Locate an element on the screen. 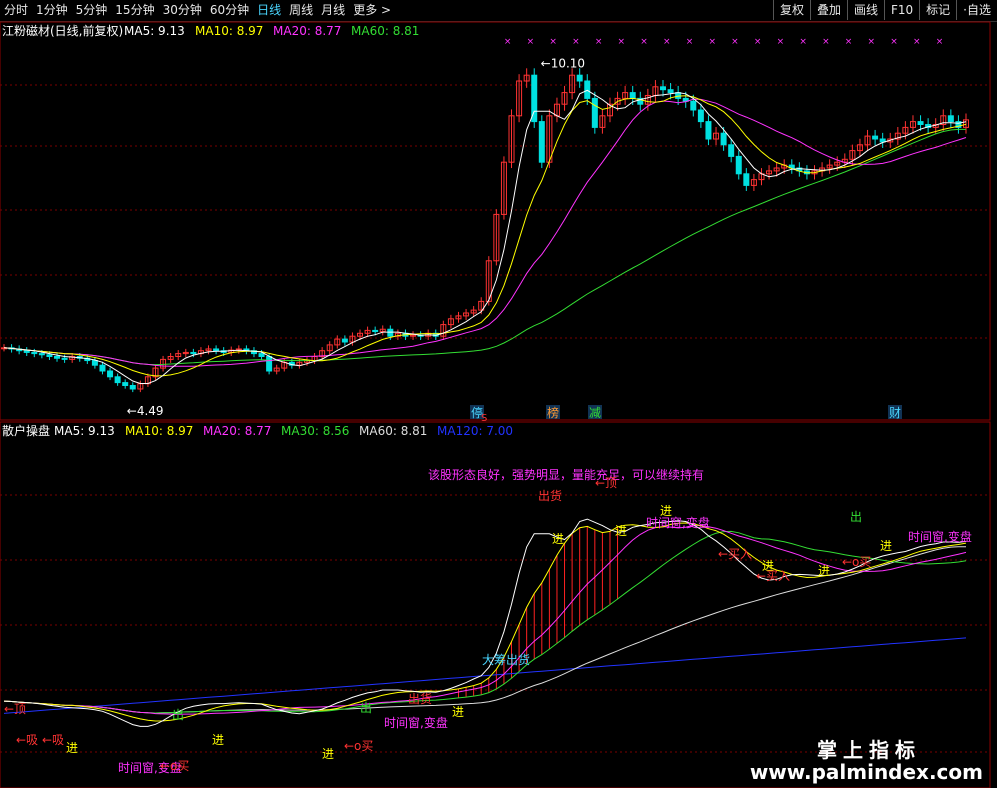  watermark: 掌上指标 www.palmindex.com is located at coordinates (862, 758).